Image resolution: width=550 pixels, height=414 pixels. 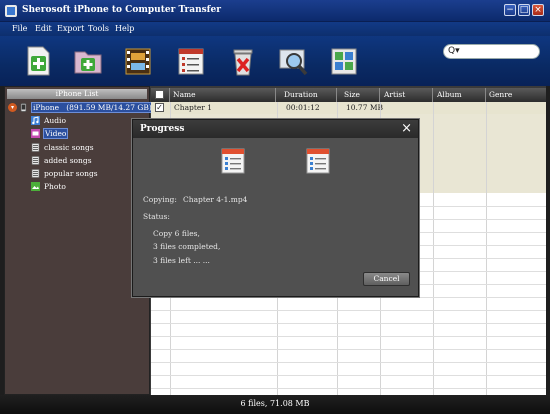 I want to click on app-logo-icon, so click(x=11, y=11).